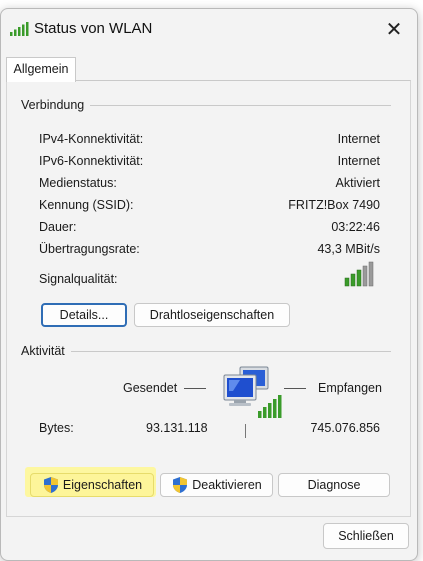  I want to click on bytes-received-value: 745.076.856, so click(345, 428).